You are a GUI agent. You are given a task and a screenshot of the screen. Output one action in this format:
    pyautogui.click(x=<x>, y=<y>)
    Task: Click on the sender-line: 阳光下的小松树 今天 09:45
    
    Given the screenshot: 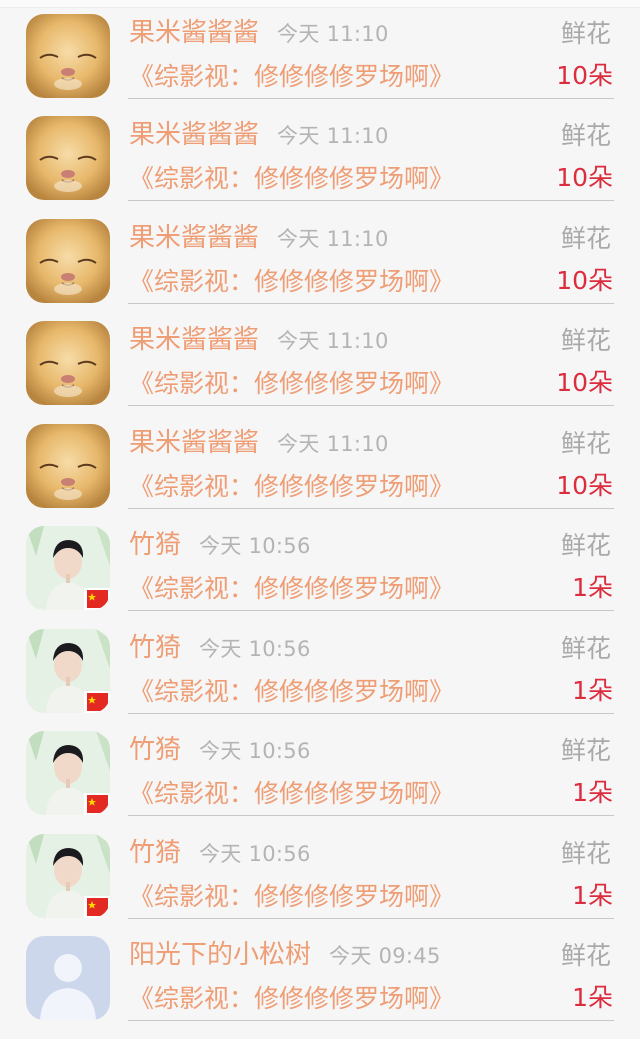 What is the action you would take?
    pyautogui.click(x=285, y=955)
    